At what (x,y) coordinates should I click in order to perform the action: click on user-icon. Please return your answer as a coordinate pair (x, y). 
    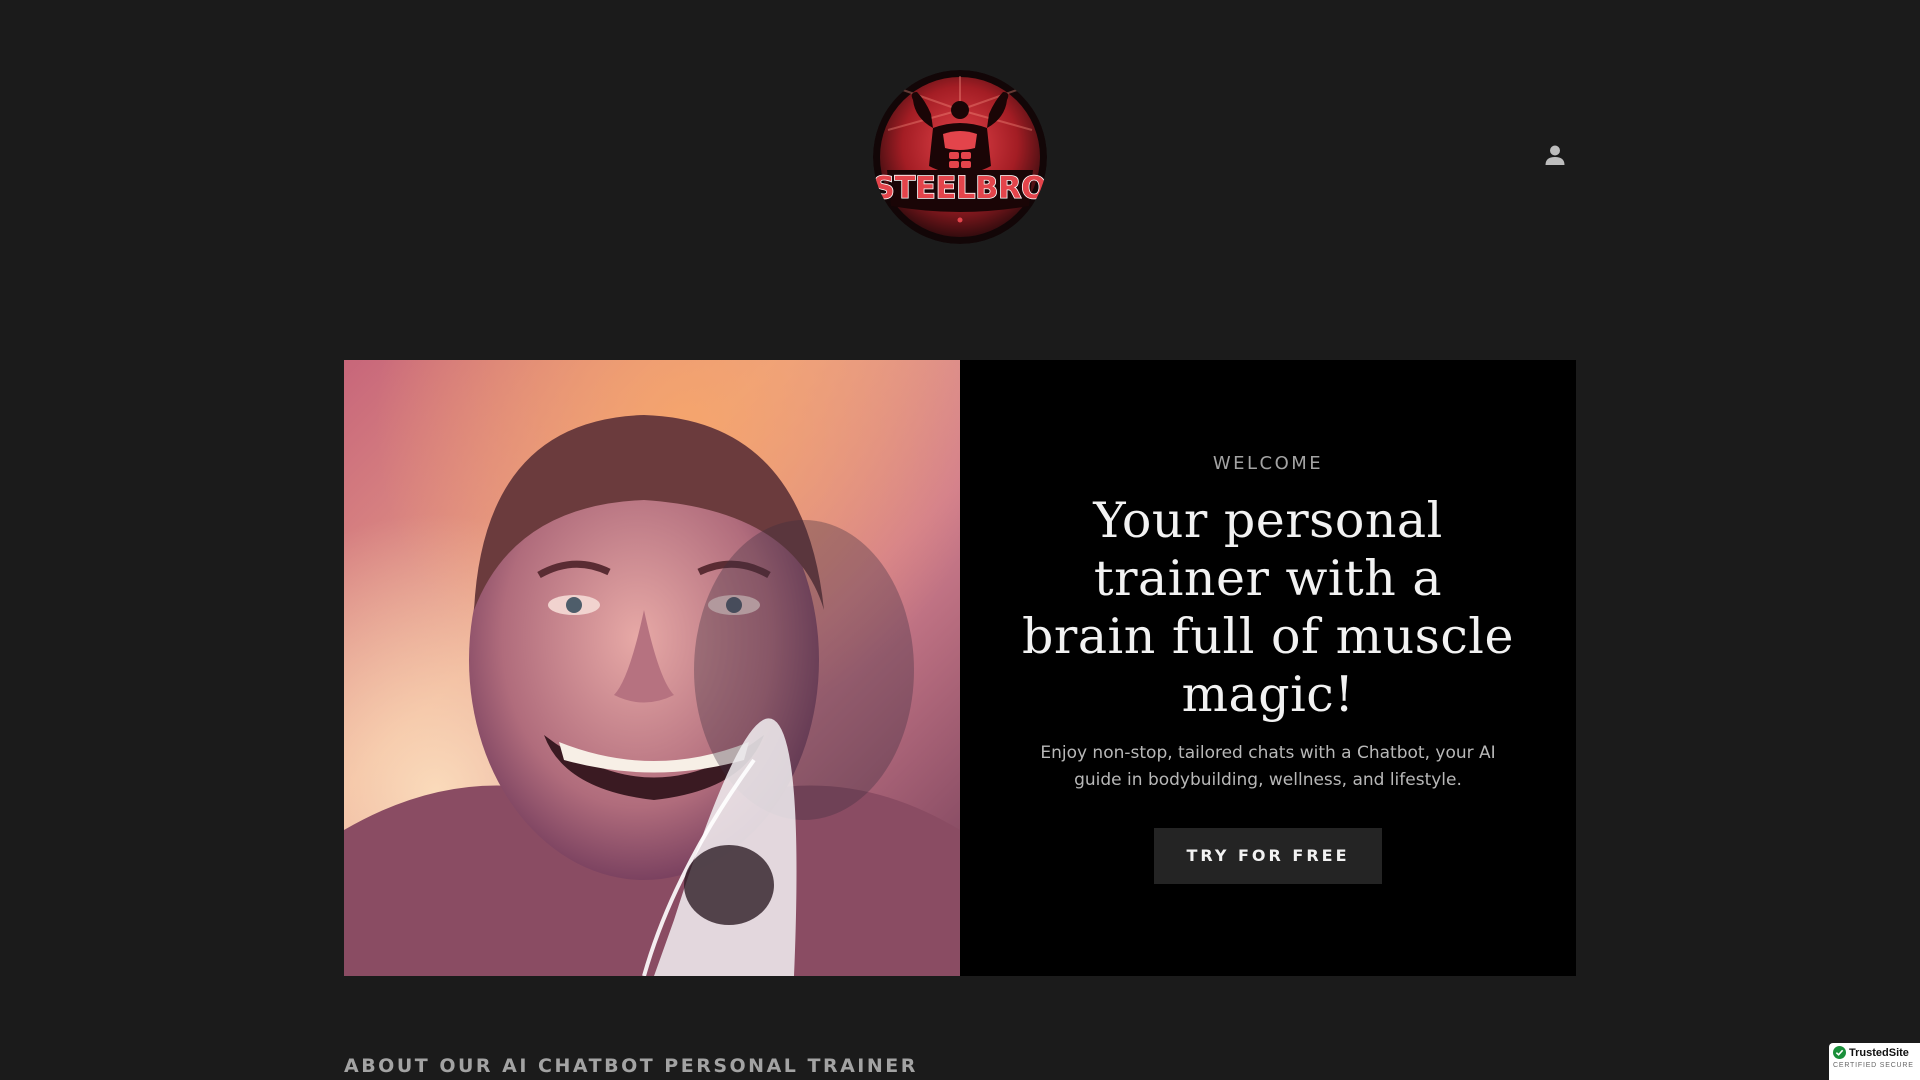
    Looking at the image, I should click on (1555, 155).